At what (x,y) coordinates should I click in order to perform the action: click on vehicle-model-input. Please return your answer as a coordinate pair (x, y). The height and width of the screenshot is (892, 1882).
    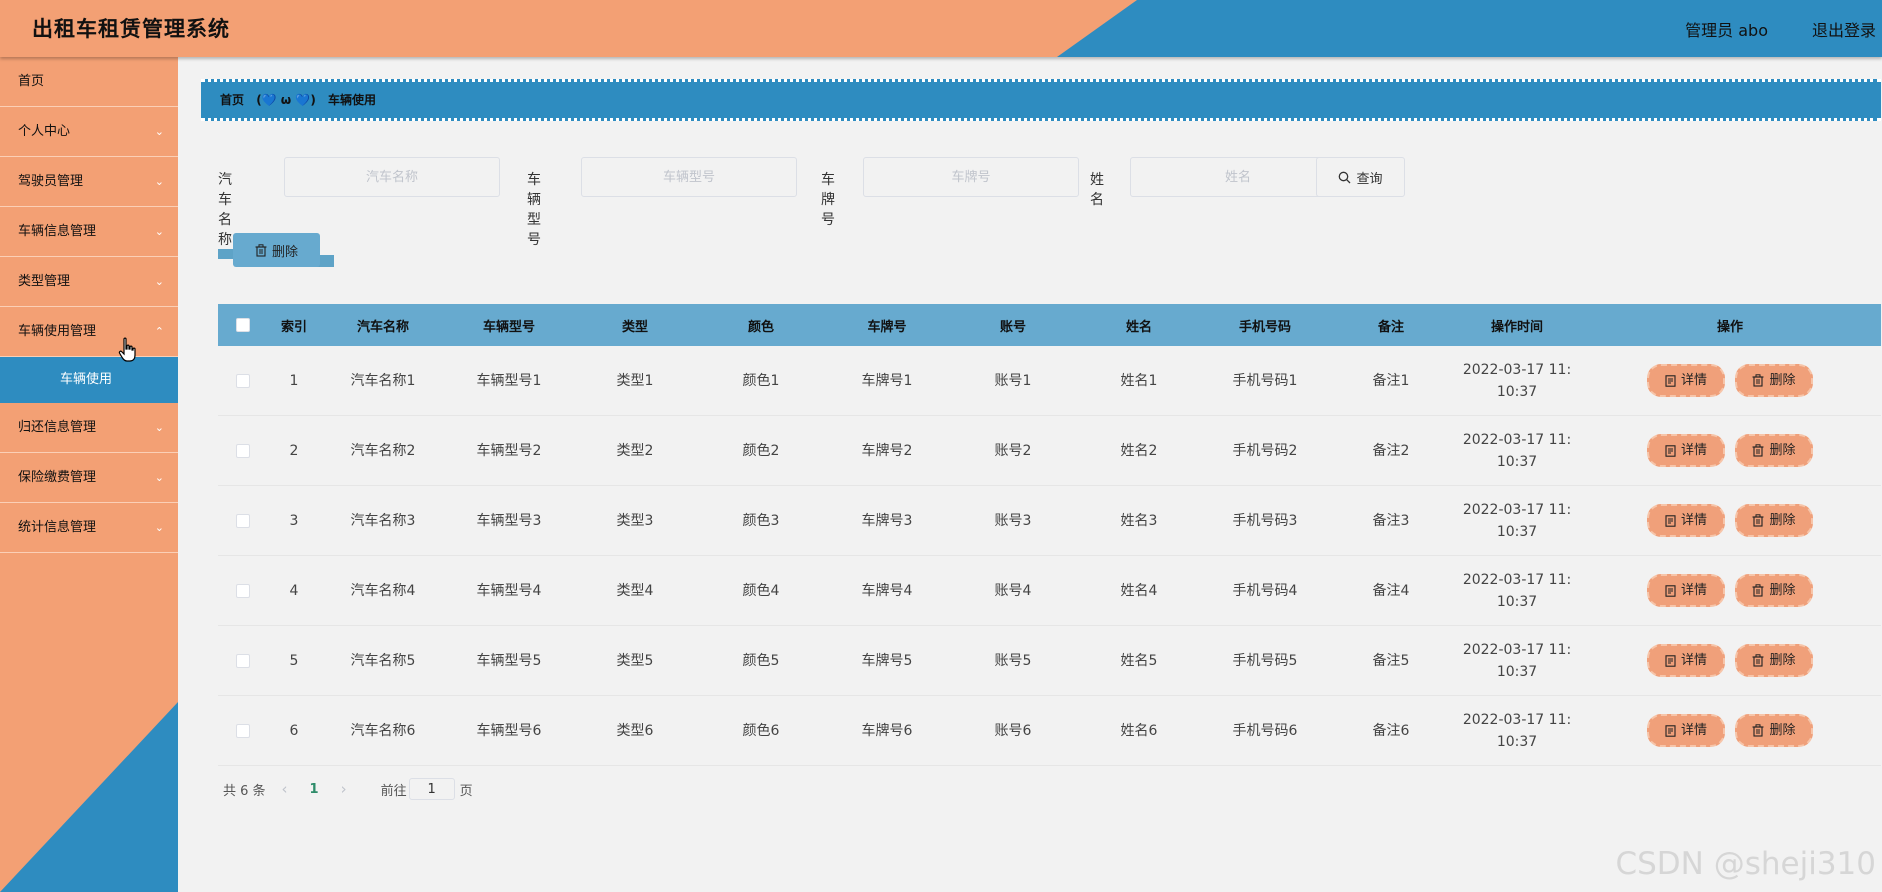
    Looking at the image, I should click on (689, 177).